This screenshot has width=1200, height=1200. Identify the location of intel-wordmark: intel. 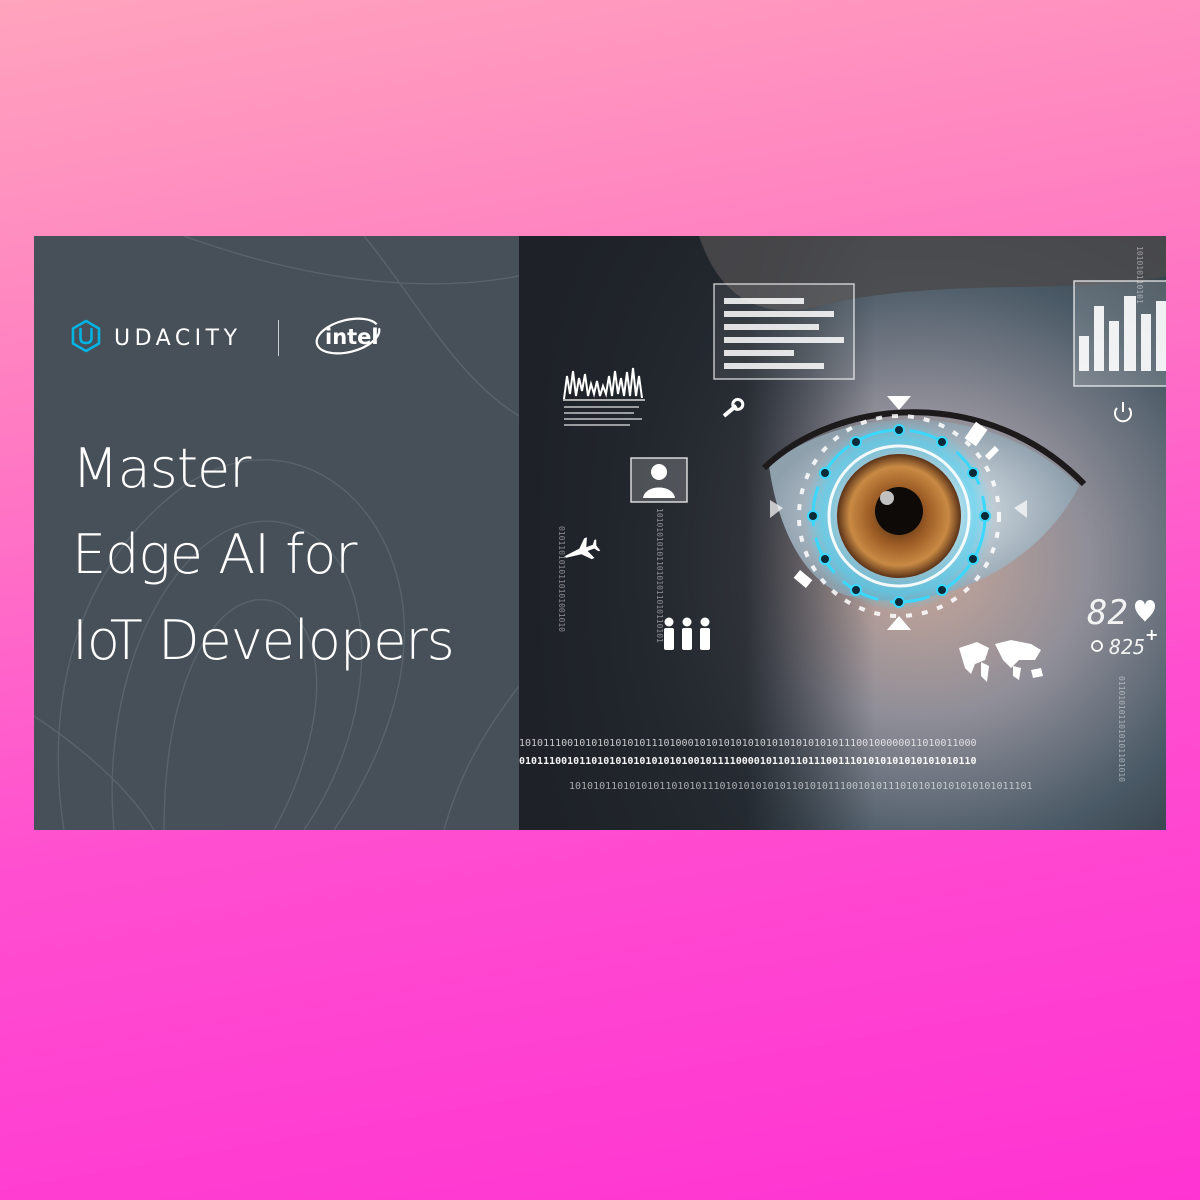
(352, 337).